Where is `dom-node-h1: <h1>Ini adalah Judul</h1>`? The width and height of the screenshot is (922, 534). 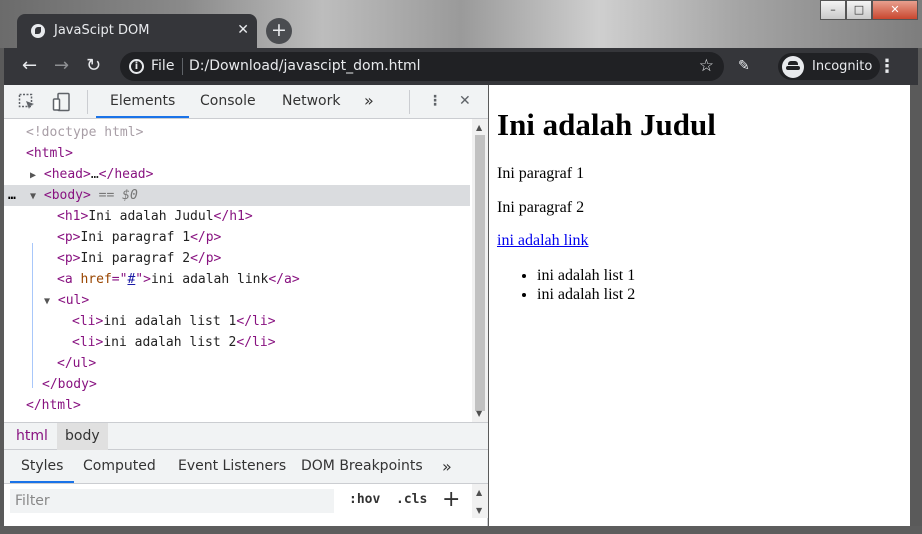 dom-node-h1: <h1>Ini adalah Judul</h1> is located at coordinates (155, 216).